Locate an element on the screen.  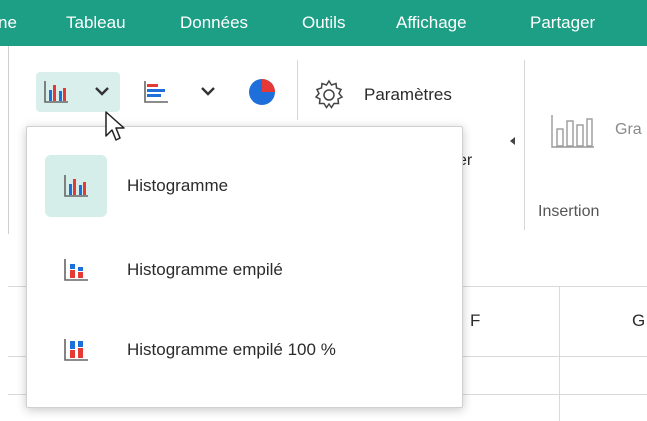
grid-line is located at coordinates (559, 353).